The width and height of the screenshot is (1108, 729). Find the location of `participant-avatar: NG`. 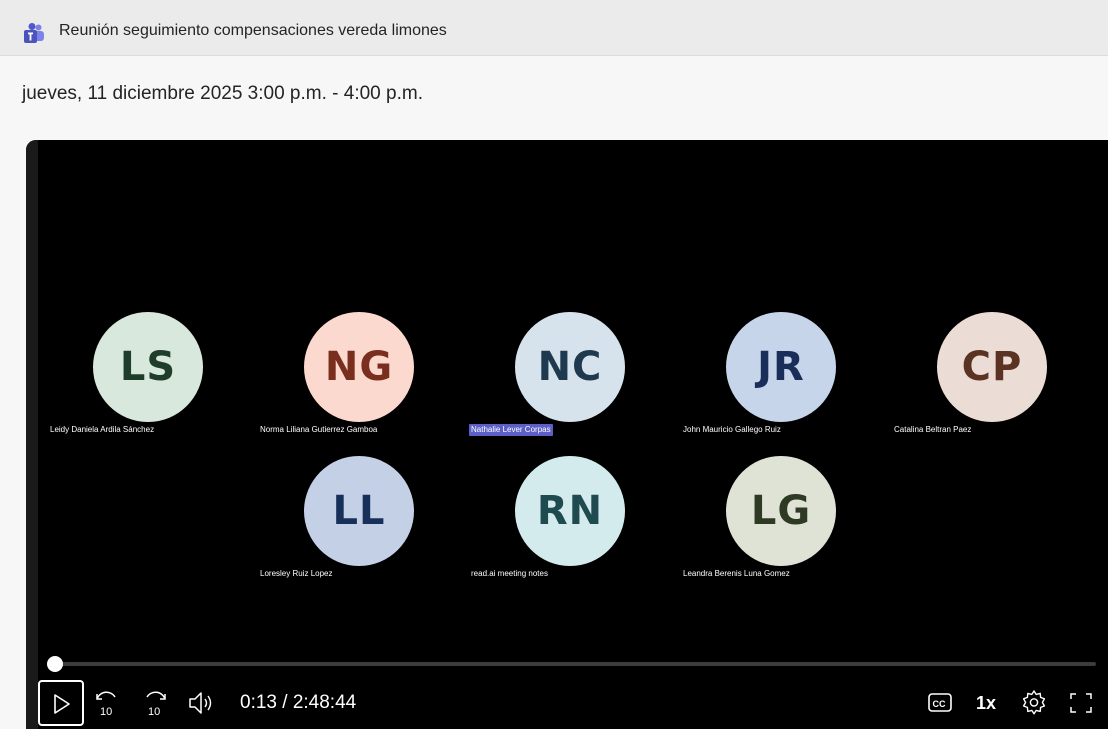

participant-avatar: NG is located at coordinates (359, 367).